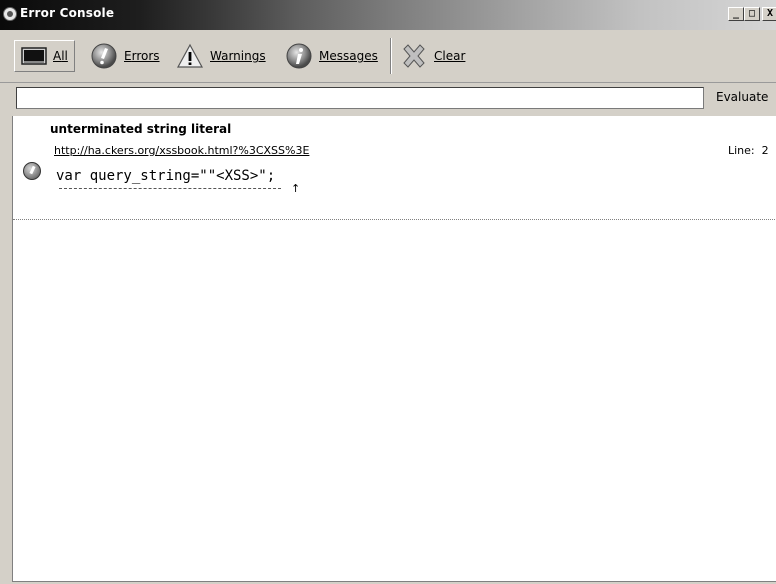 The image size is (776, 584). What do you see at coordinates (432, 56) in the screenshot?
I see `clear-button: Clear` at bounding box center [432, 56].